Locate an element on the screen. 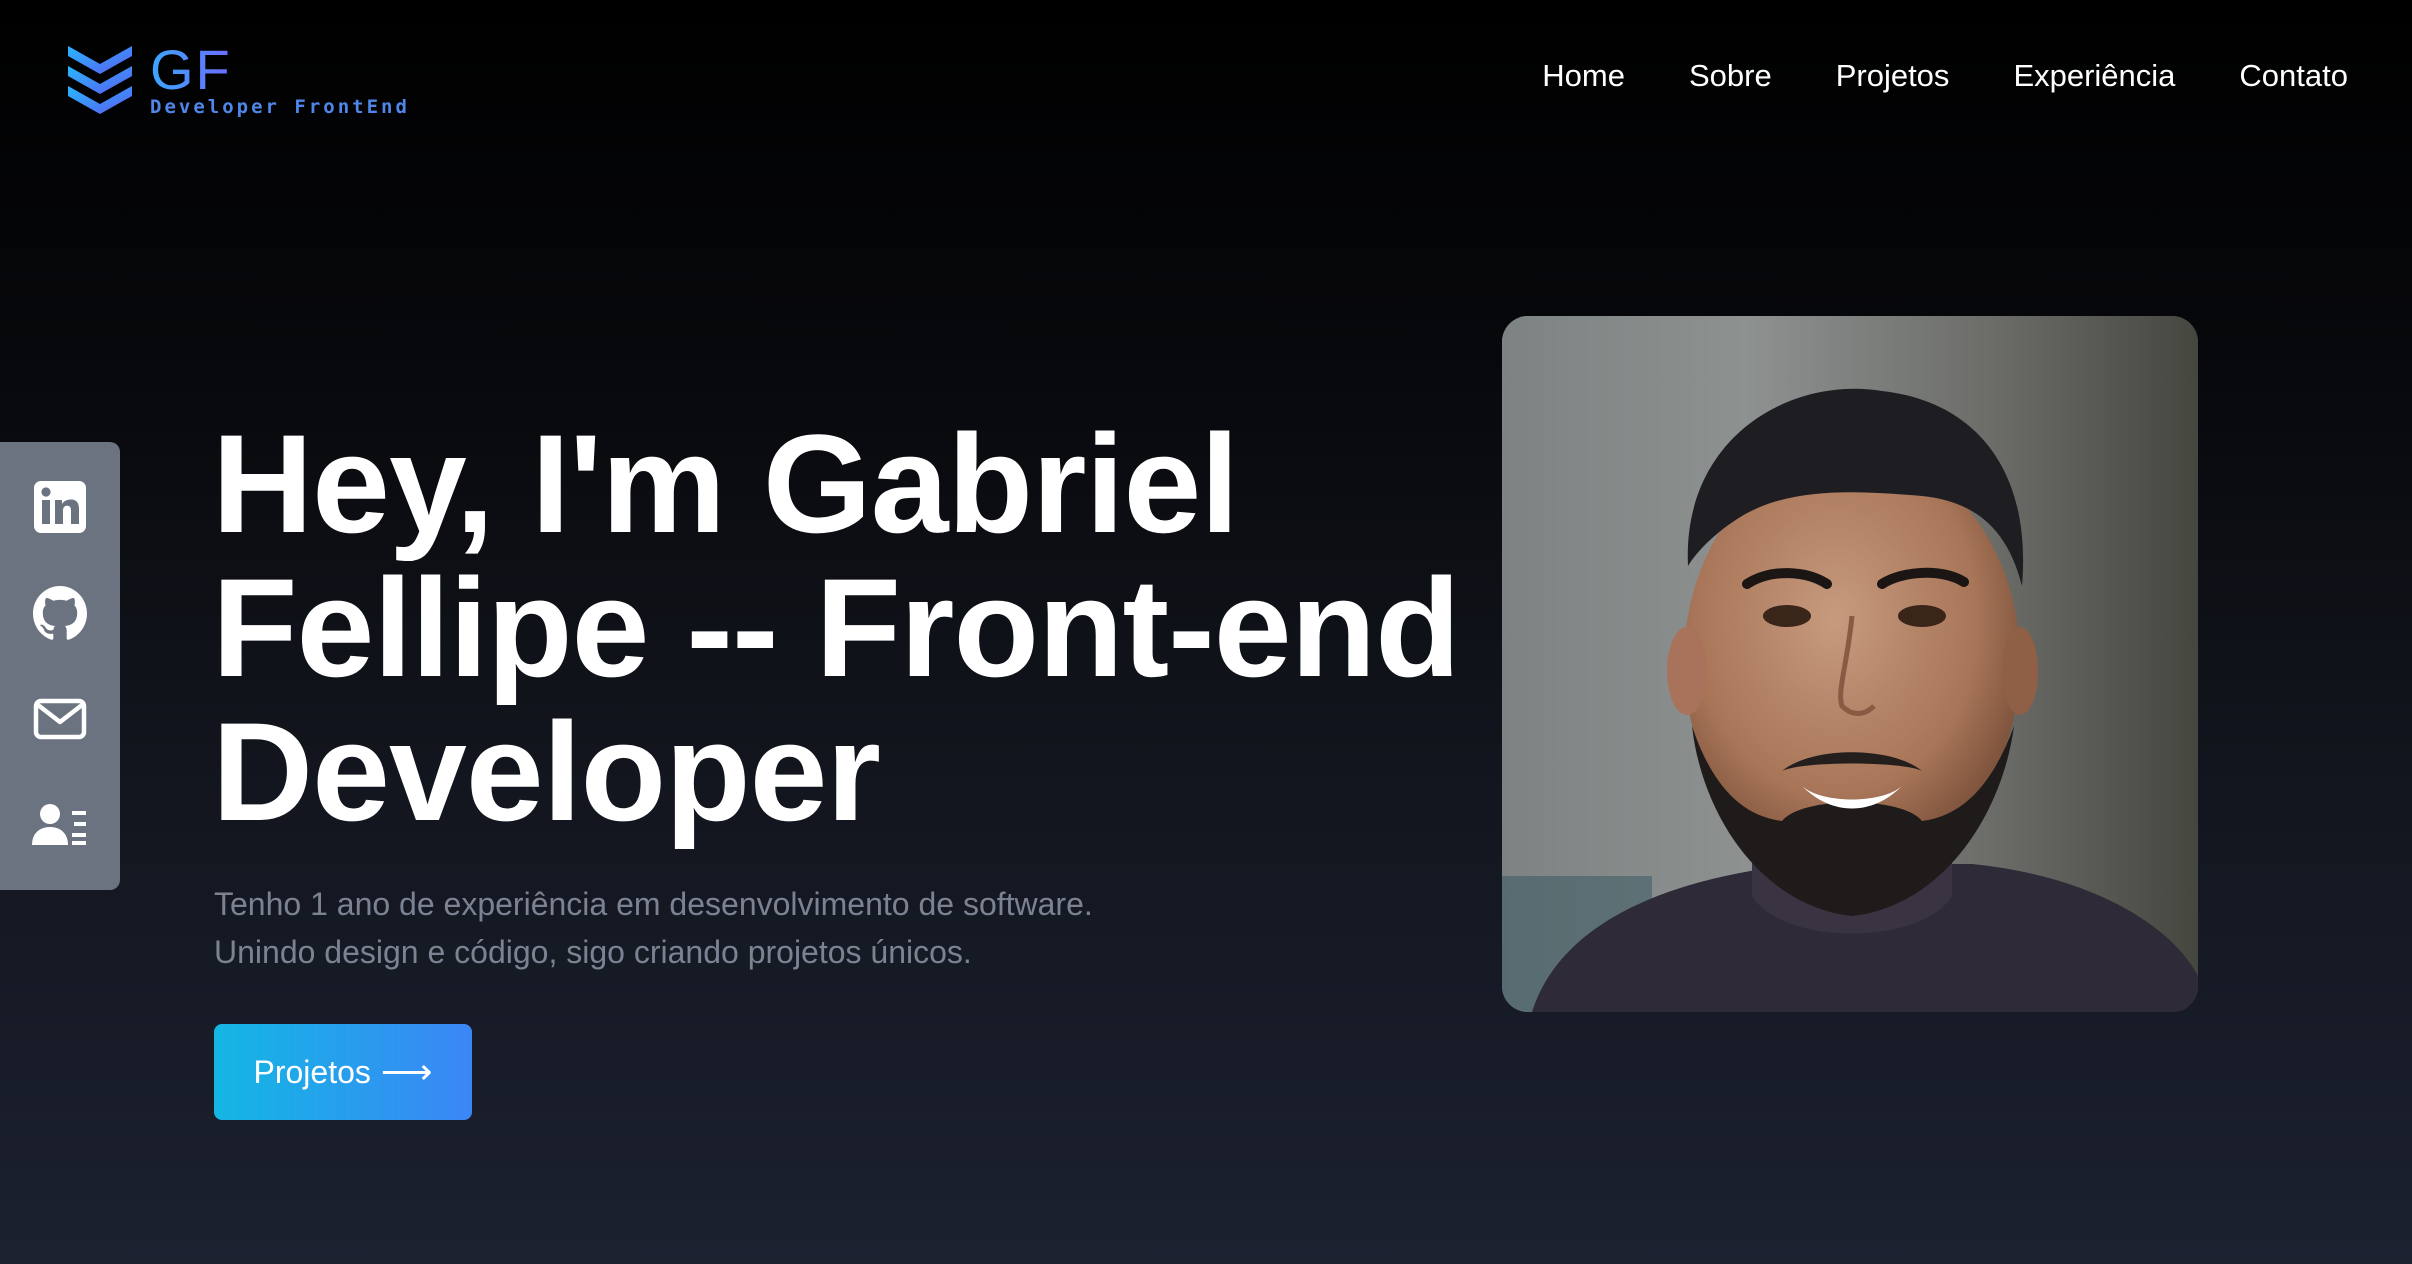 Image resolution: width=2412 pixels, height=1264 pixels. nav-item-projetos: Projetos is located at coordinates (1893, 76).